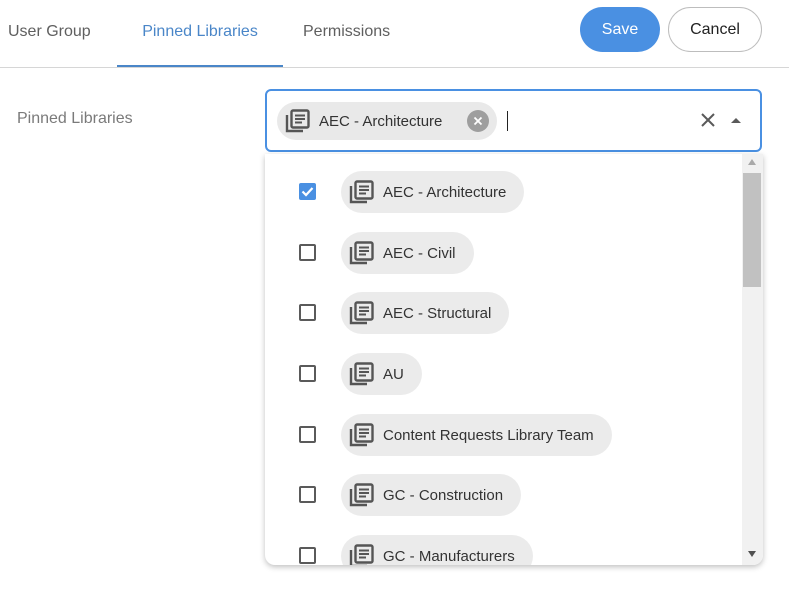 The width and height of the screenshot is (789, 595). I want to click on option-row: GC - Manufacturers, so click(503, 549).